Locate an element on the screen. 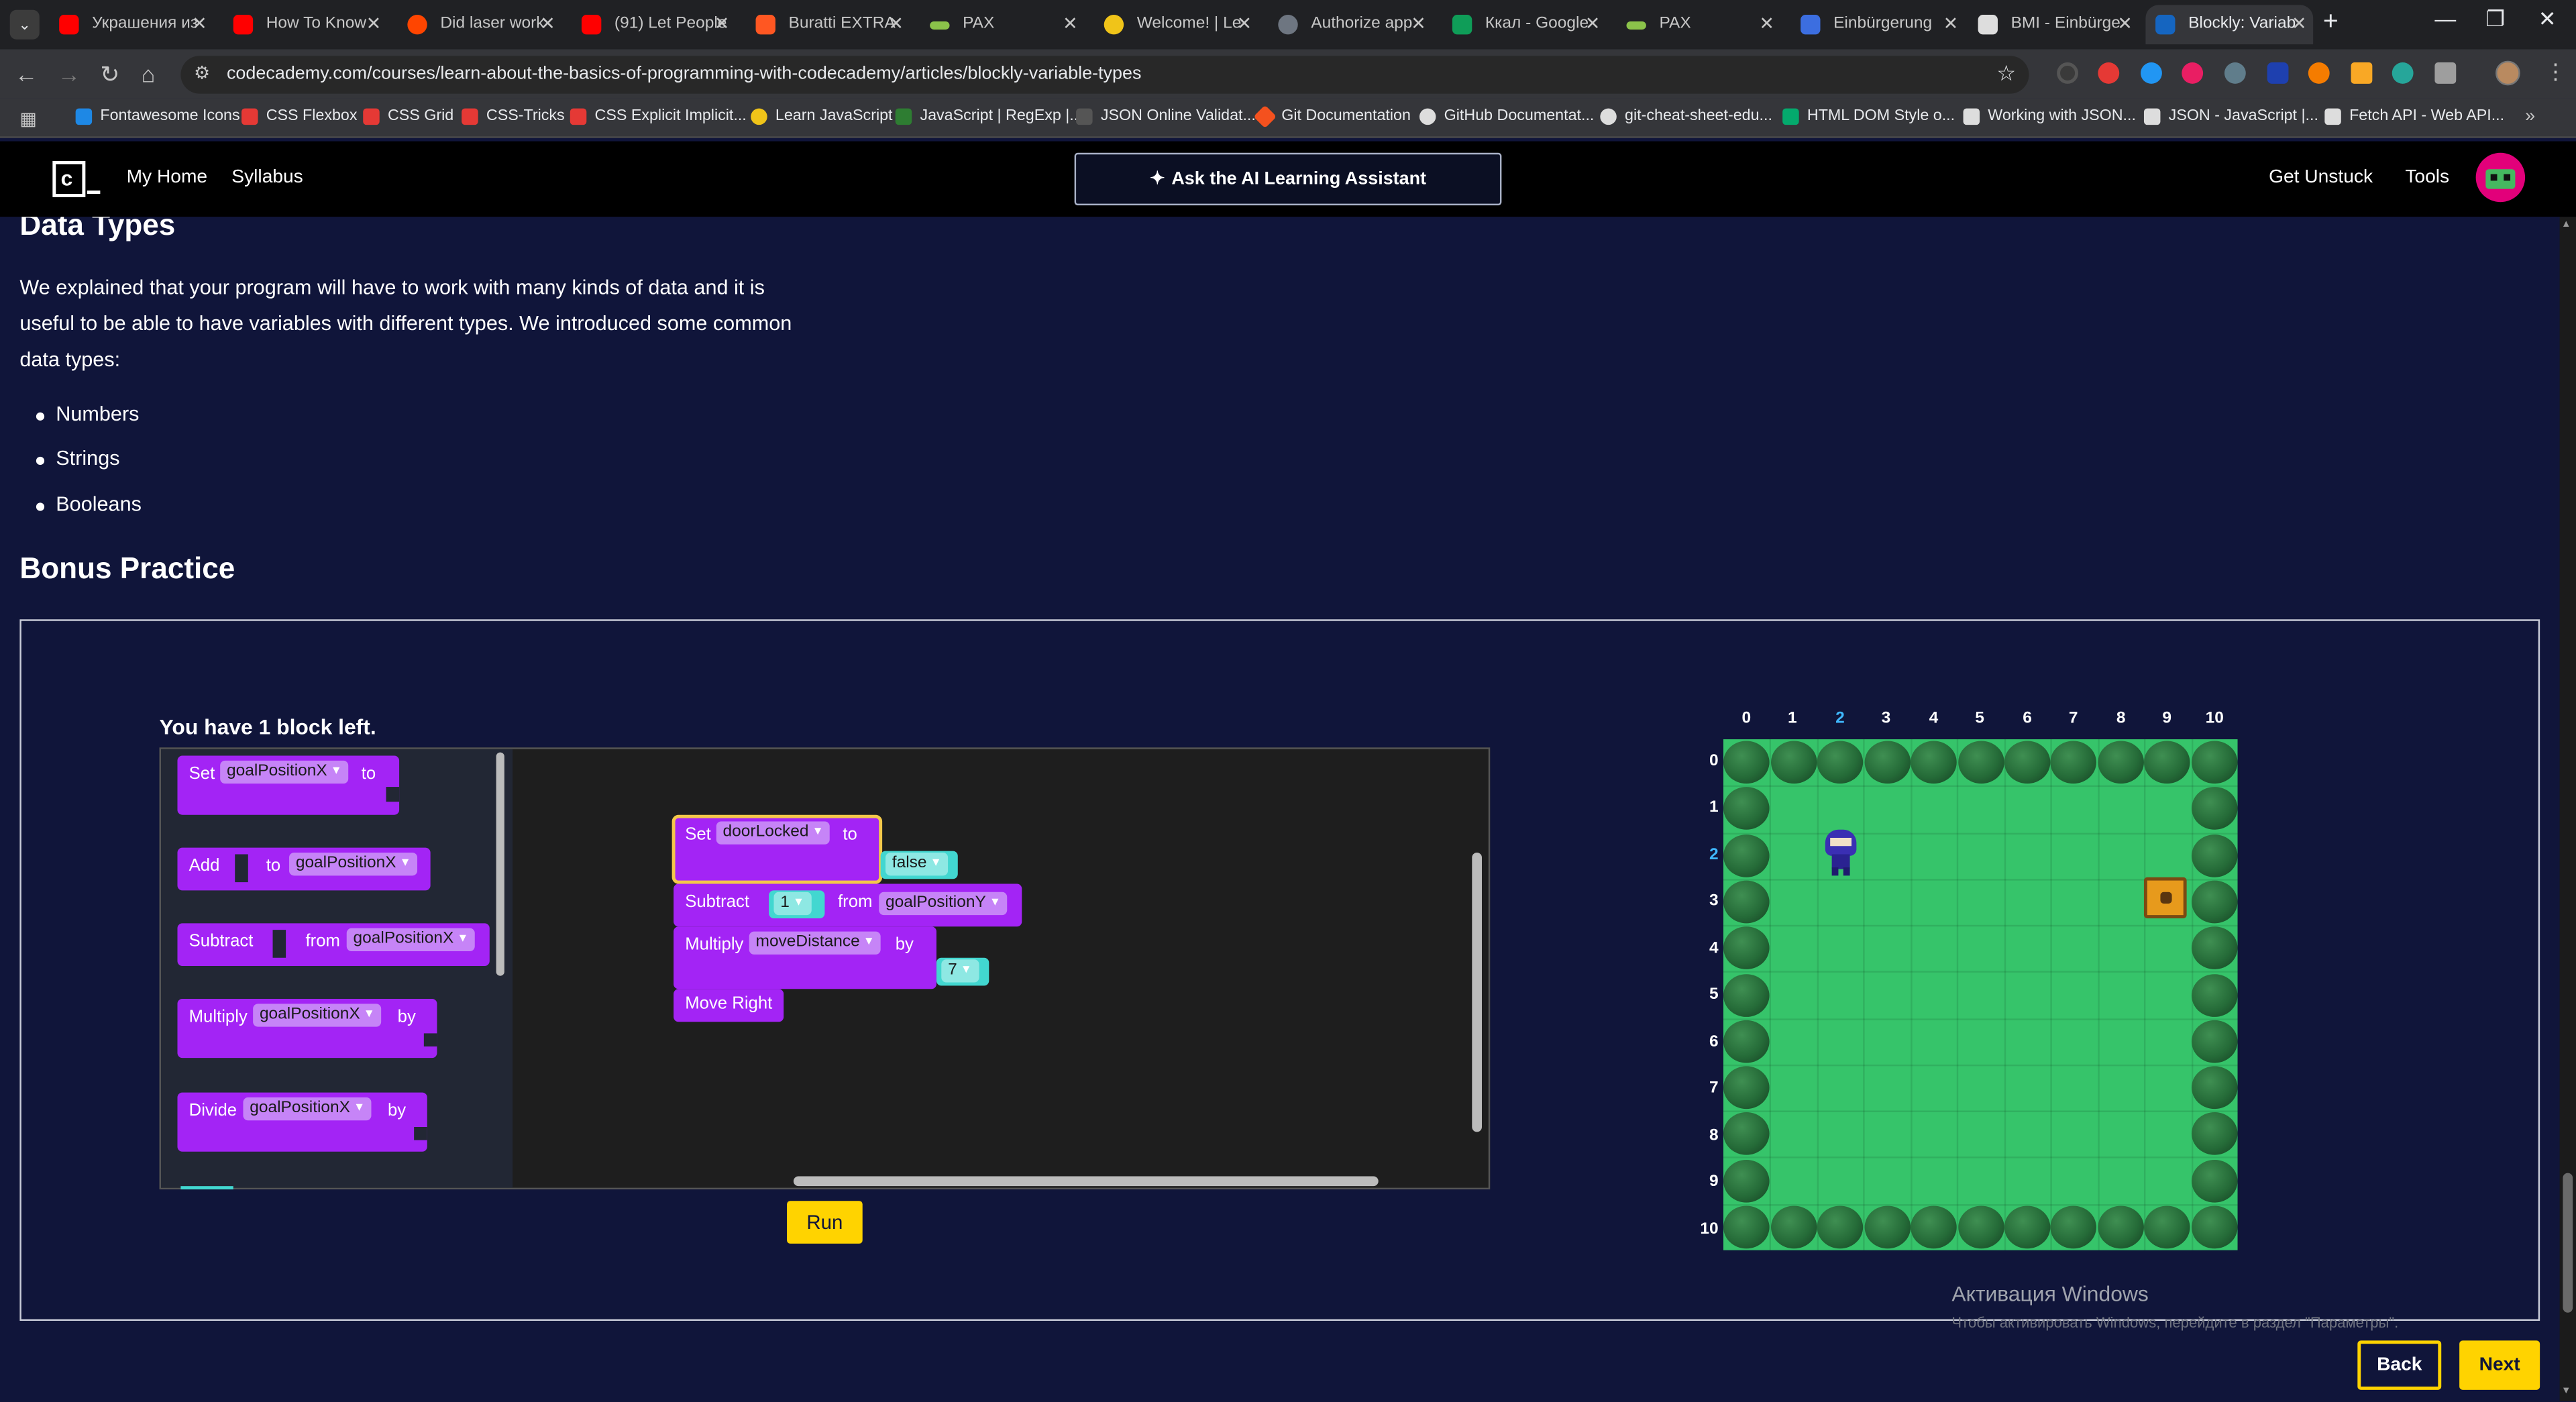 The width and height of the screenshot is (2576, 1402). workspace-vertical-scrollbar is located at coordinates (1477, 993).